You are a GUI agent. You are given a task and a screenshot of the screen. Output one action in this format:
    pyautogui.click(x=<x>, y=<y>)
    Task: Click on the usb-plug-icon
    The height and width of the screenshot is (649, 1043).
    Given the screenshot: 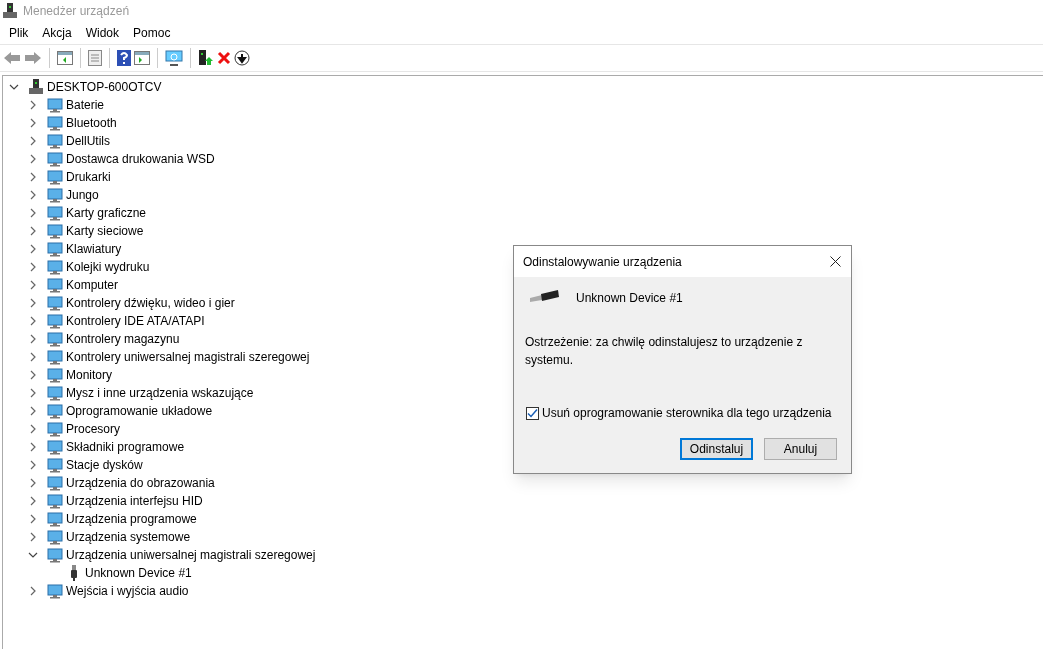 What is the action you would take?
    pyautogui.click(x=544, y=296)
    